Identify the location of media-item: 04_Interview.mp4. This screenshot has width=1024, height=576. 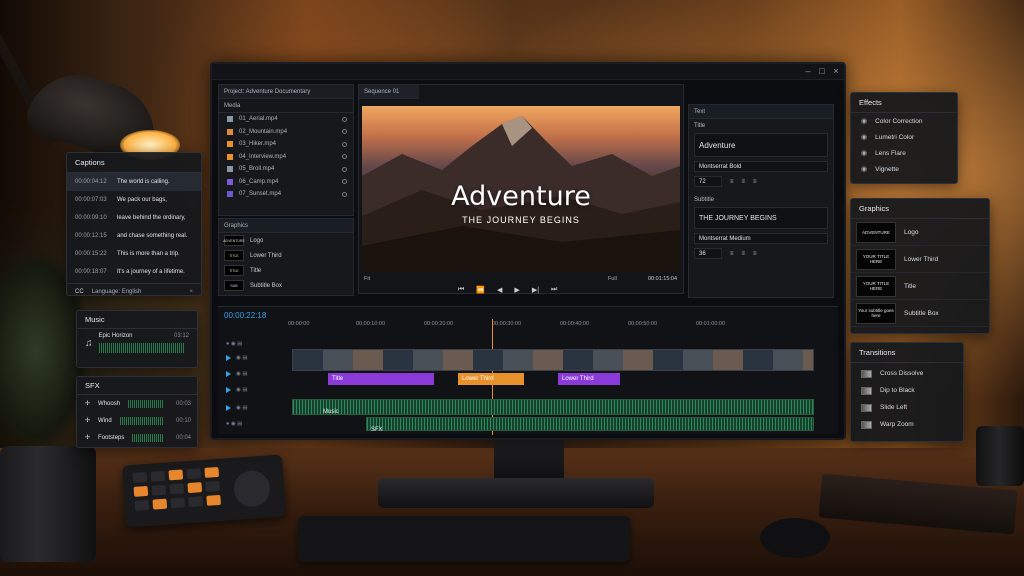
(286, 157).